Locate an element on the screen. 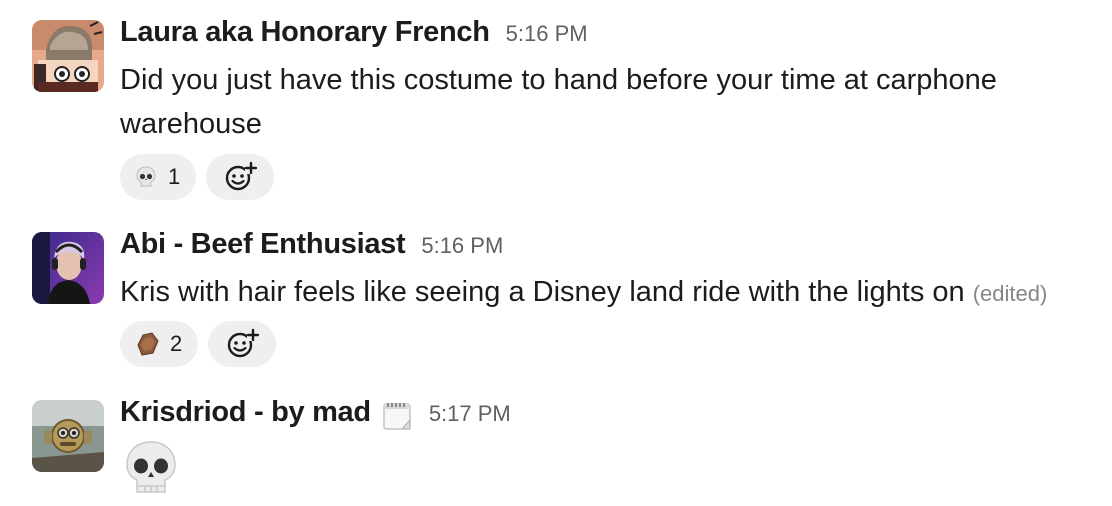 The height and width of the screenshot is (506, 1112). reactions-bar: 2 is located at coordinates (198, 344).